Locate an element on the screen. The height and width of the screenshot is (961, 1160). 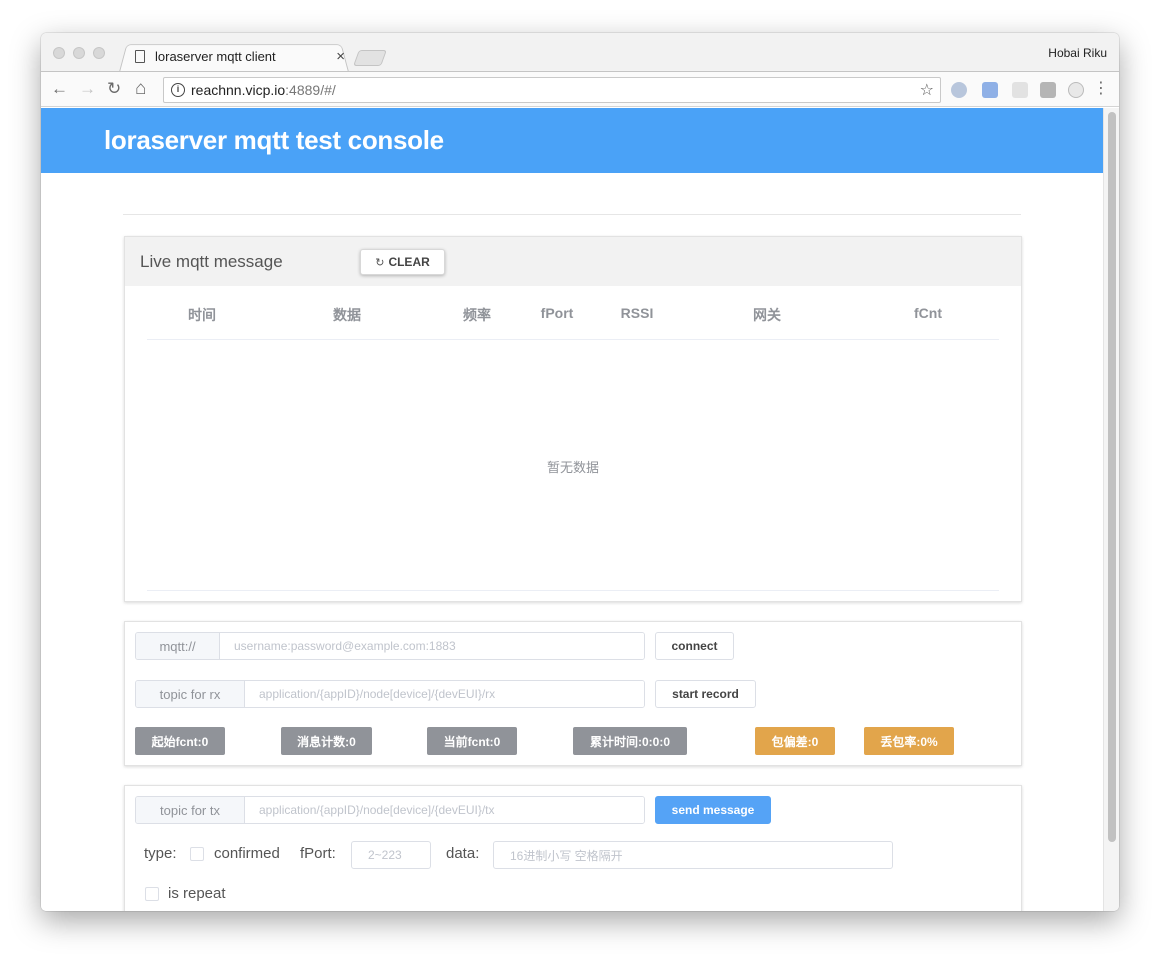
live-card-header: Live mqtt message ↻ CLEAR is located at coordinates (573, 261).